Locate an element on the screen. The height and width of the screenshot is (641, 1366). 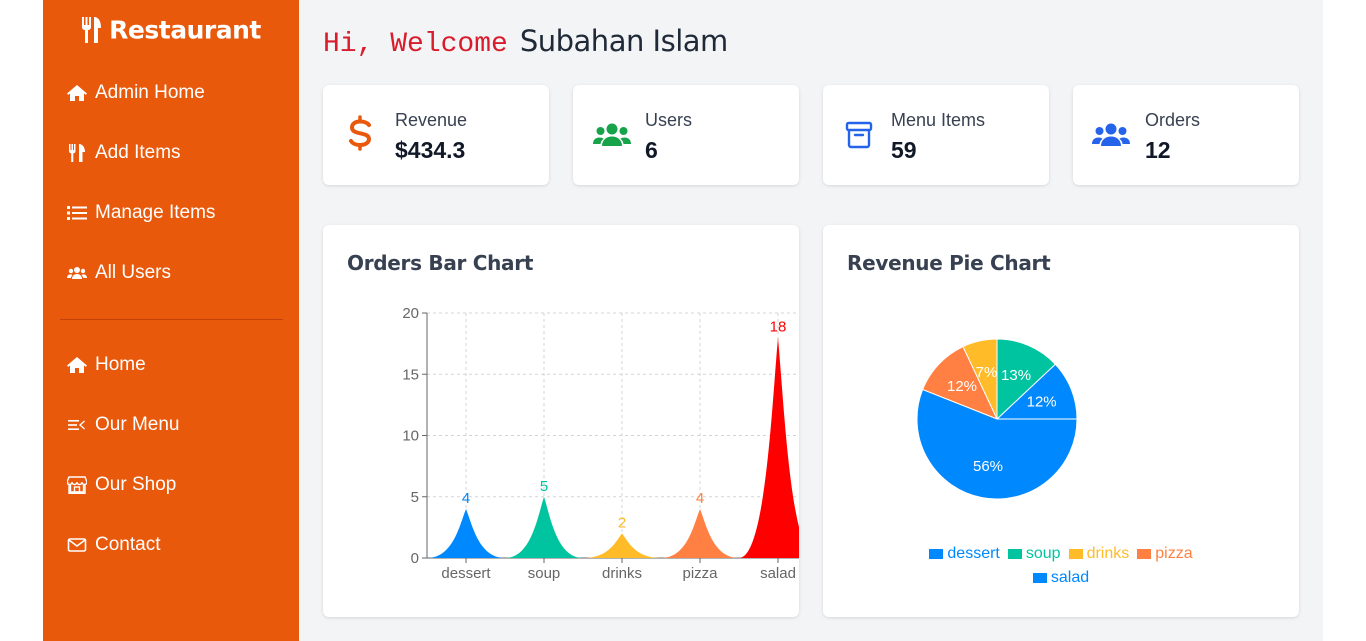
sidebar-item-label: Home is located at coordinates (120, 364).